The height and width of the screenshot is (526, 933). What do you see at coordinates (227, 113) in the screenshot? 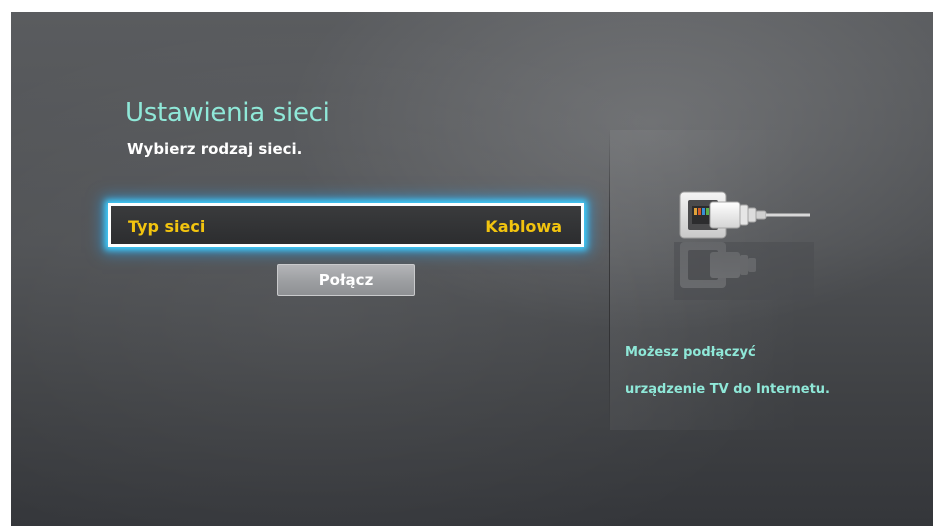
I see `page-title: Ustawienia sieci` at bounding box center [227, 113].